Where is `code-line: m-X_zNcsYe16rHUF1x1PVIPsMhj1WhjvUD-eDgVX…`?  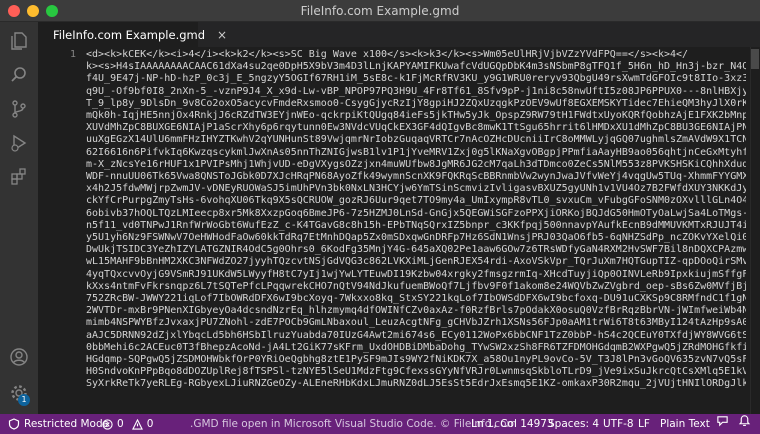
code-line: m-X_zNcsYe16rHUF1x1PVIPsMhj1WhjvUD-eDgVX… is located at coordinates (416, 164).